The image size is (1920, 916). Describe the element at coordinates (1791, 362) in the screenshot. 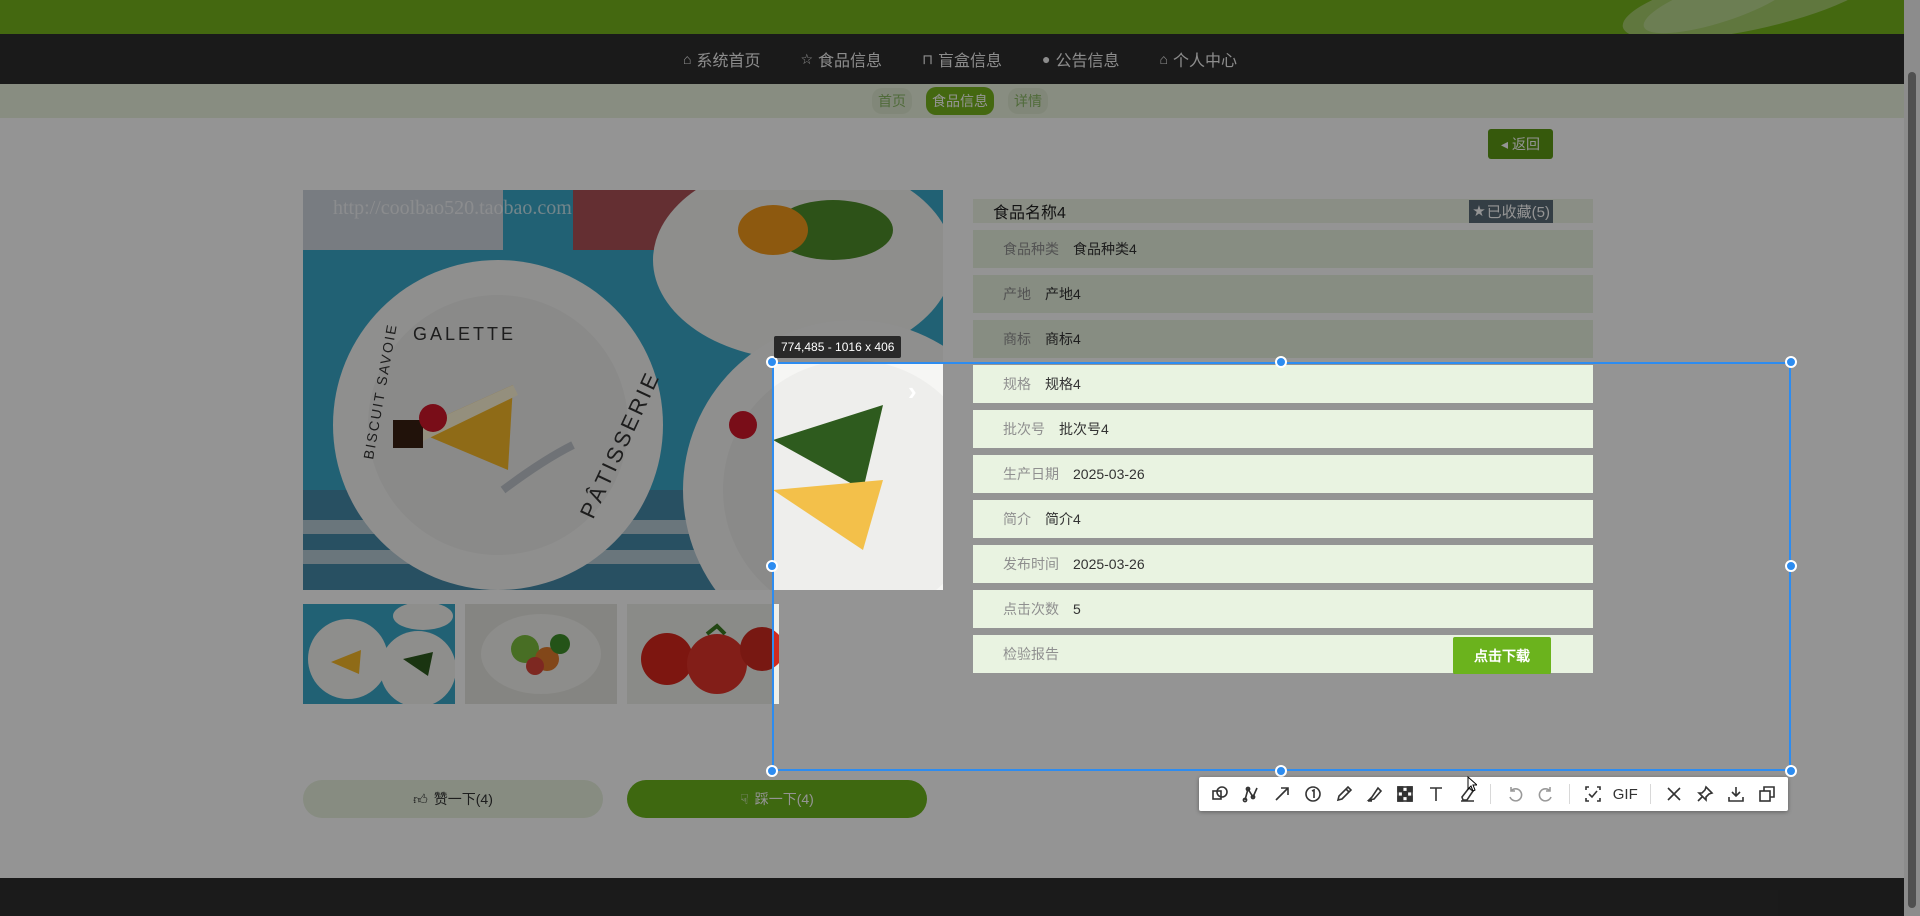

I see `resize-handle-ne` at that location.